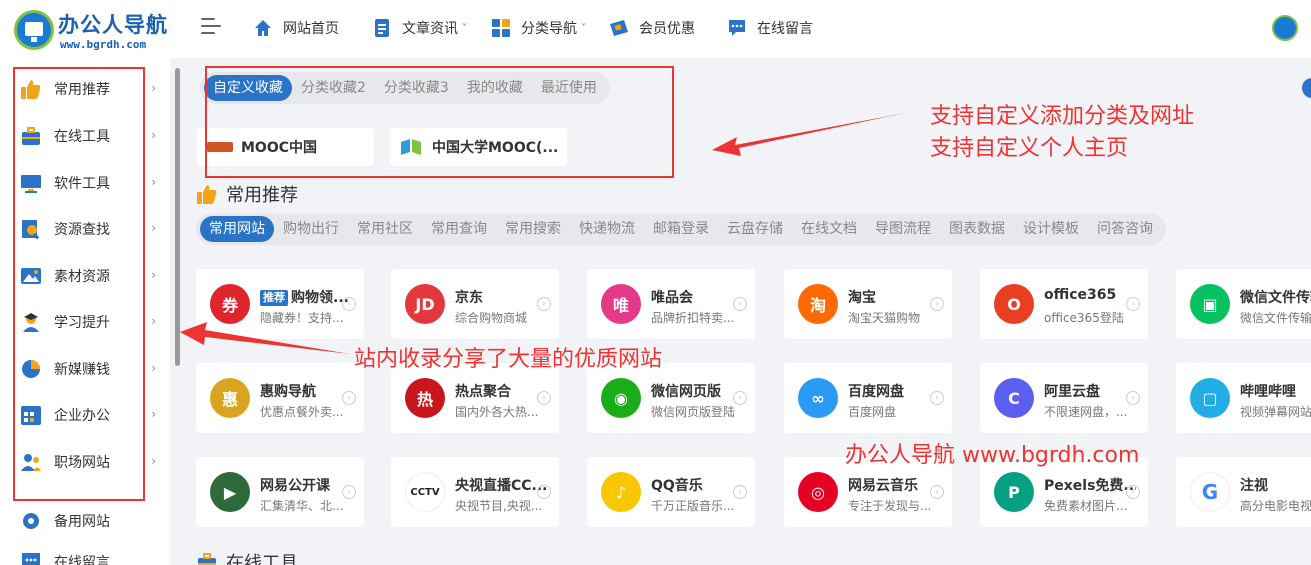 The height and width of the screenshot is (565, 1311). What do you see at coordinates (1125, 229) in the screenshot?
I see `recommend-tab-12: 问答咨询` at bounding box center [1125, 229].